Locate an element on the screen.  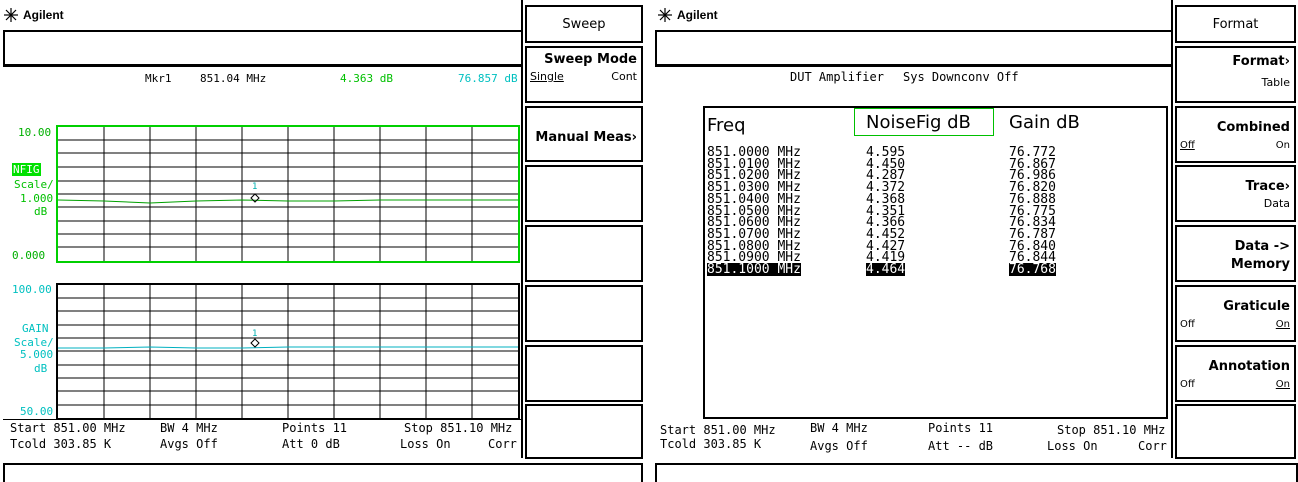
nfig-scale-label: Scale/ is located at coordinates (34, 184).